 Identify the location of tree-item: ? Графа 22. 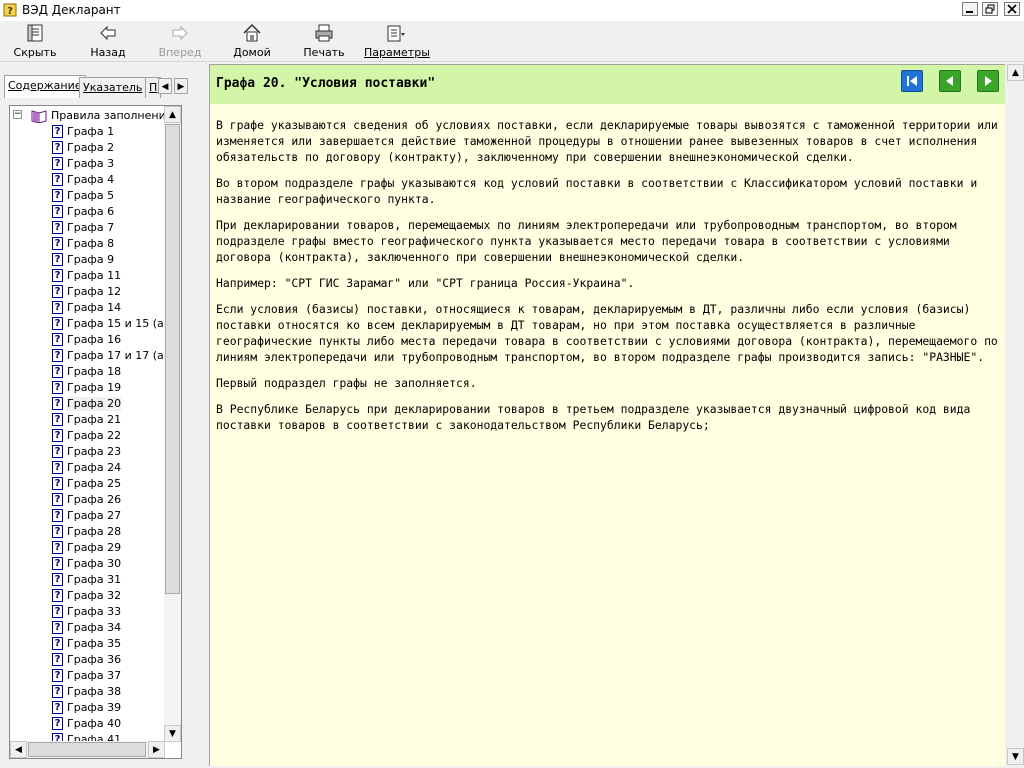
(86, 437).